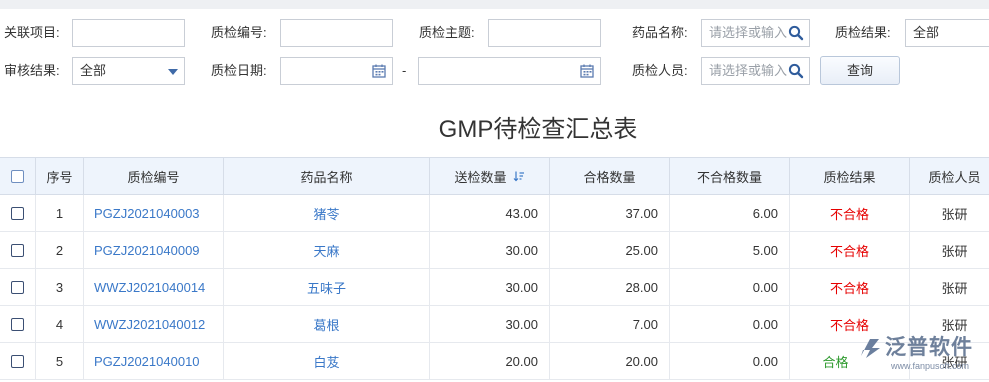  I want to click on date-start-input, so click(336, 71).